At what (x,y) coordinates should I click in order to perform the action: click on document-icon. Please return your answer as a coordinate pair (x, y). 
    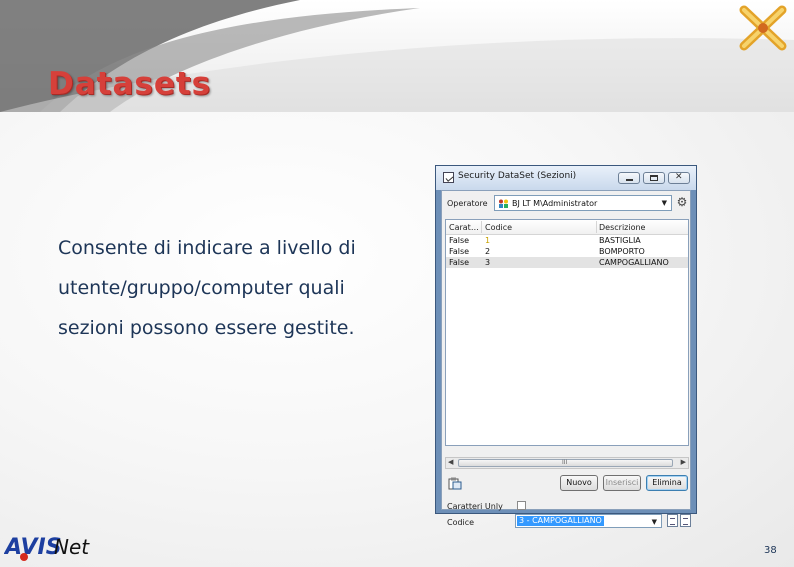
    Looking at the image, I should click on (672, 520).